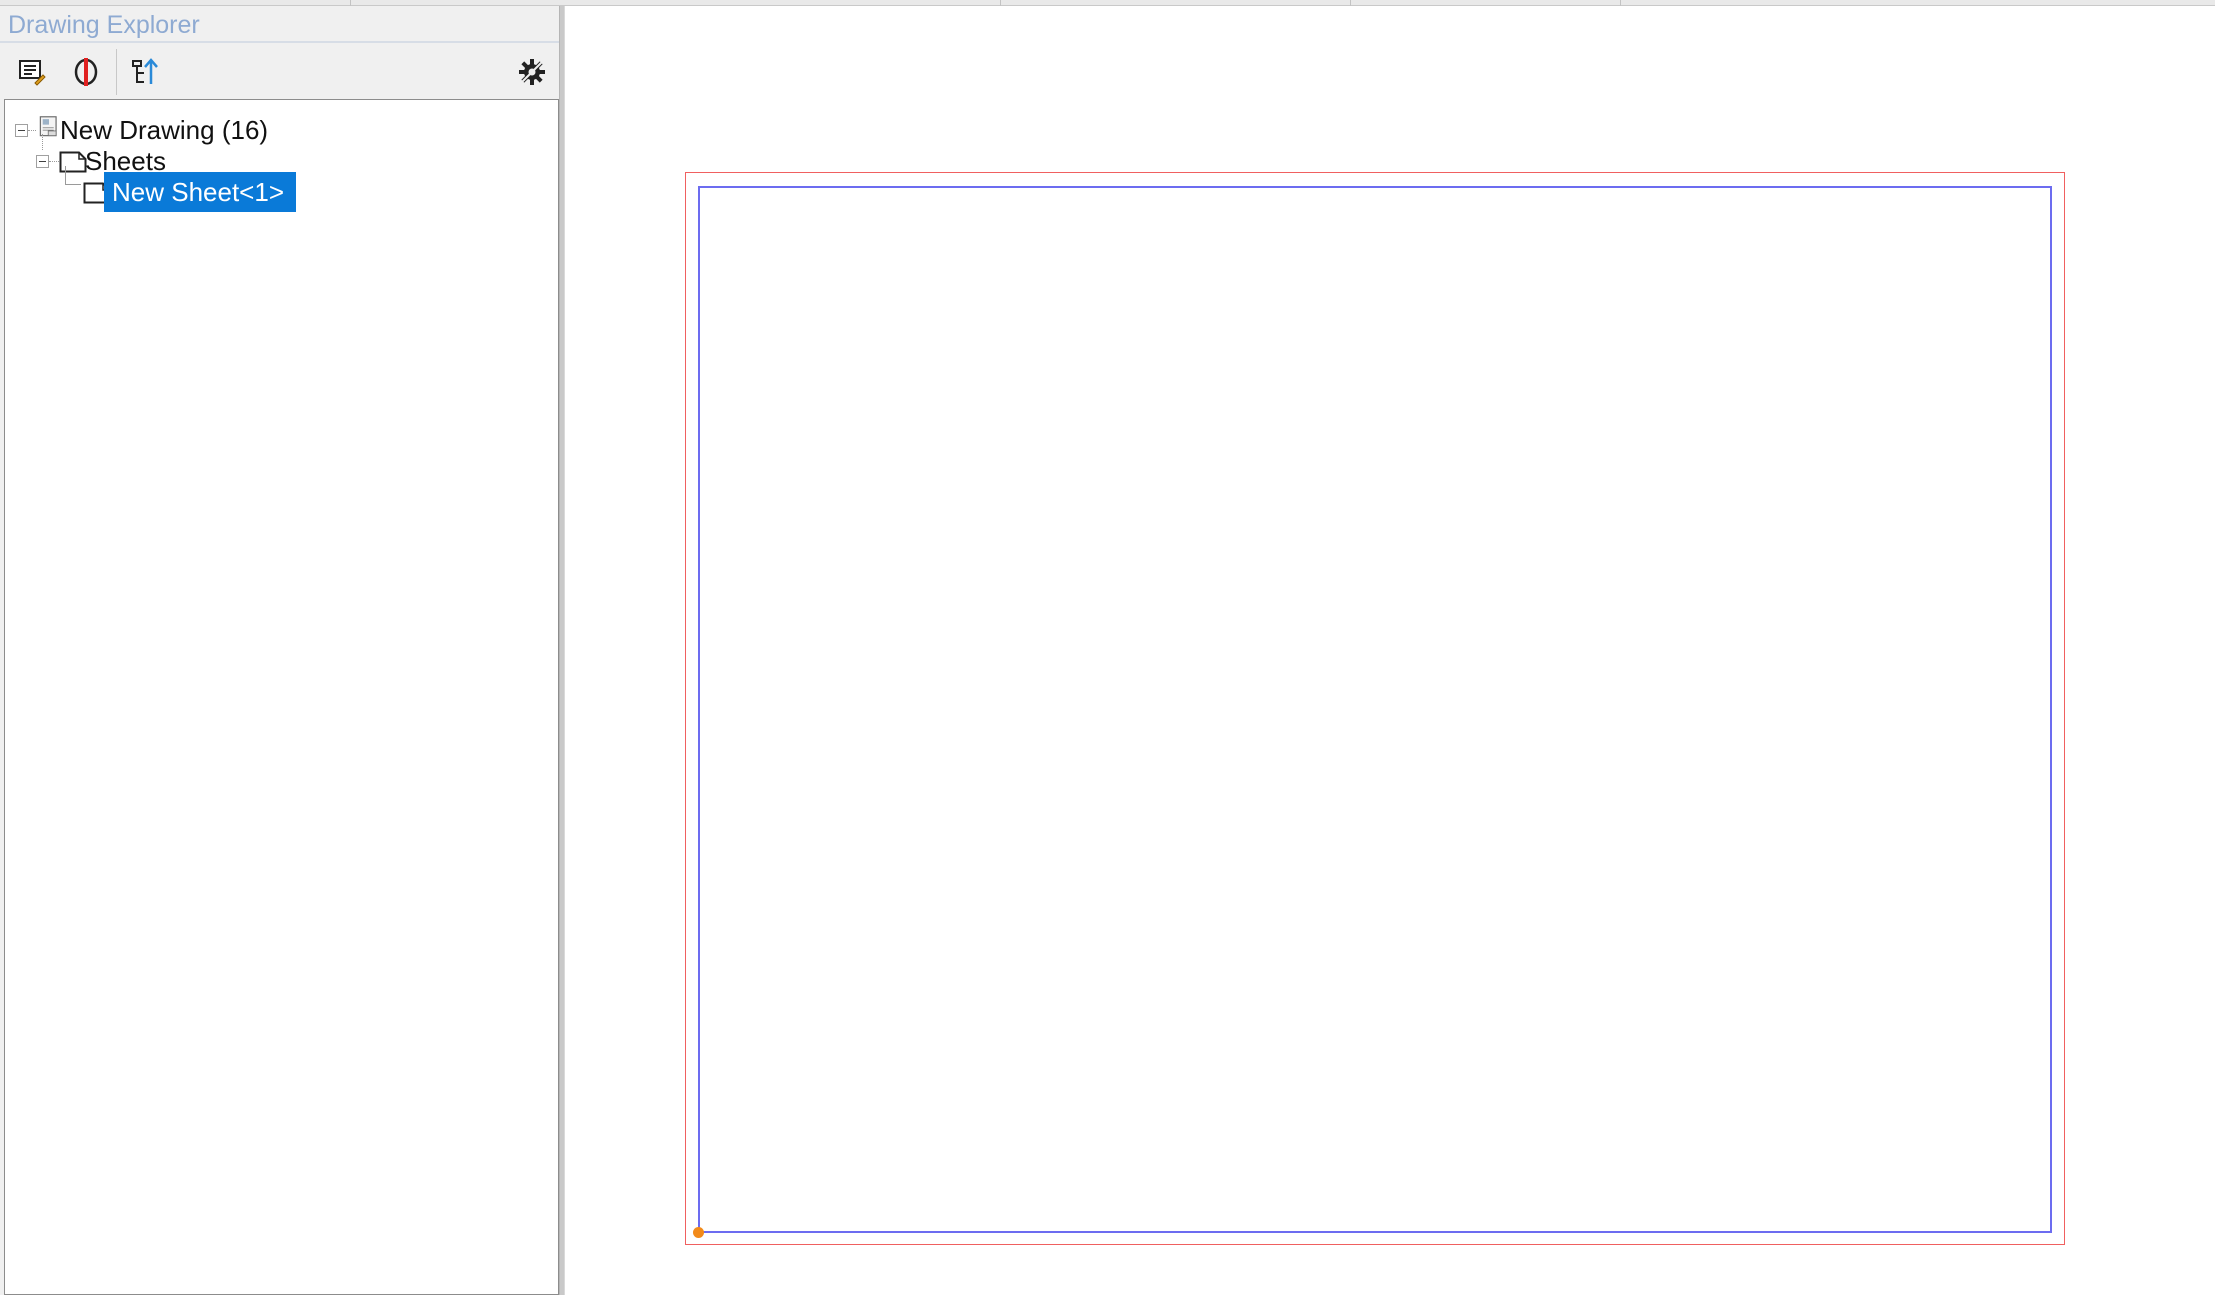 The image size is (2215, 1295). I want to click on gear-icon, so click(532, 72).